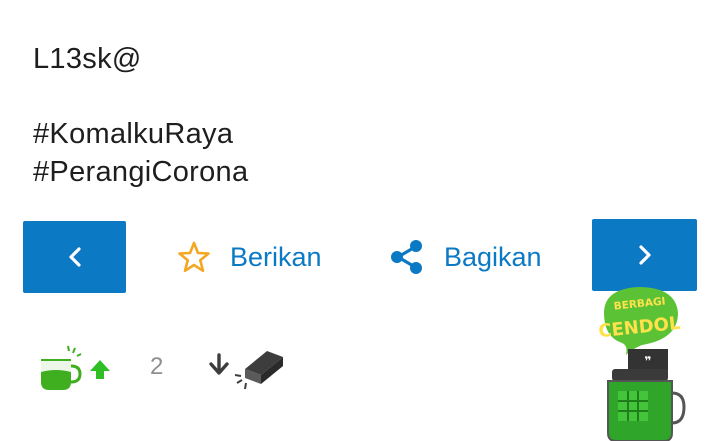  I want to click on post-content: L13sk@ #KomalkuRaya #PerangiCorona, so click(140, 115).